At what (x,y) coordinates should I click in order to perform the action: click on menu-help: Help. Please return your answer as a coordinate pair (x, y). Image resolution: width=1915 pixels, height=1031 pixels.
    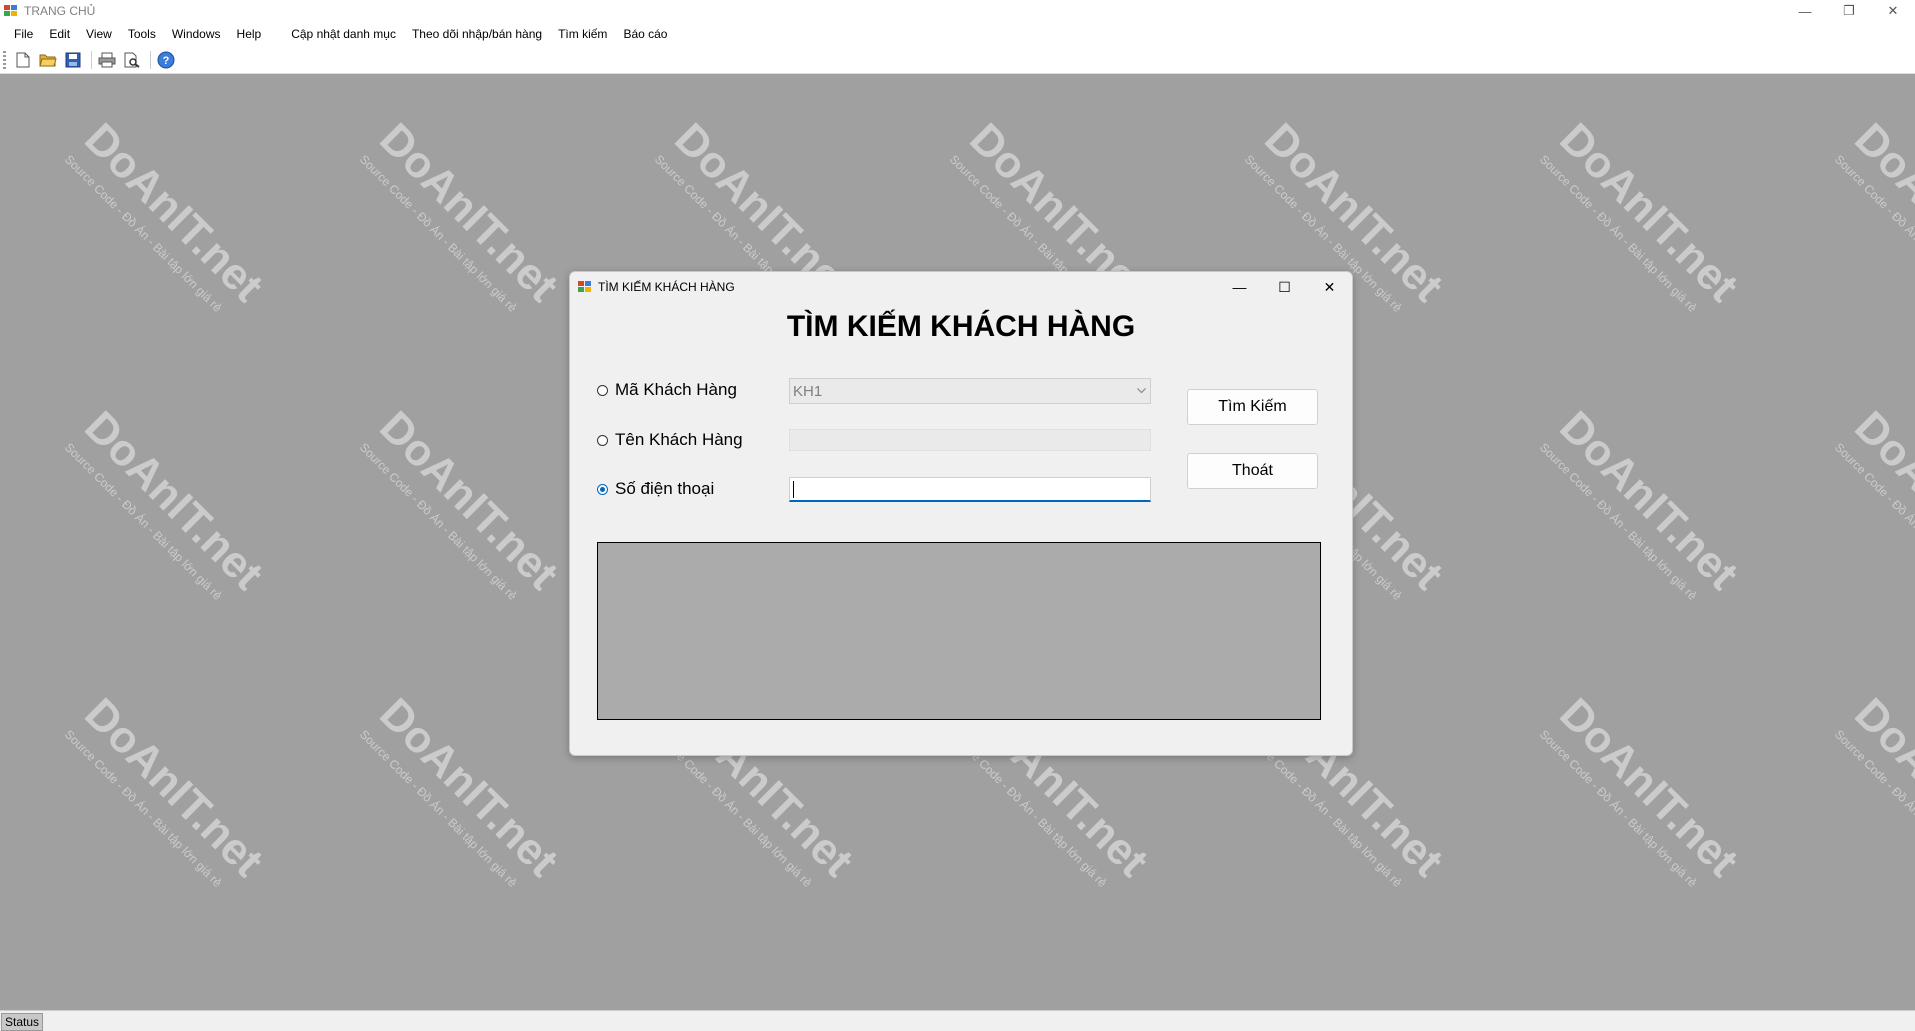
    Looking at the image, I should click on (249, 34).